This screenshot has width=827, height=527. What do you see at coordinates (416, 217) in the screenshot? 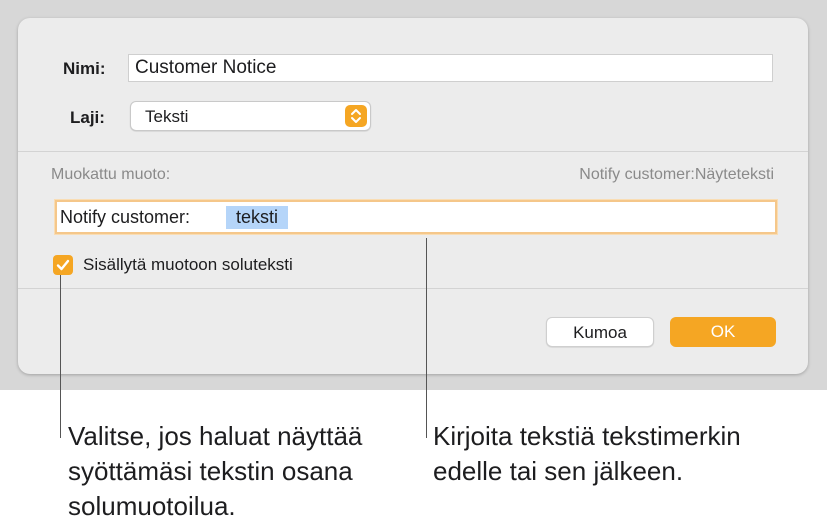
I see `custom-format-field: Notify customer: teksti` at bounding box center [416, 217].